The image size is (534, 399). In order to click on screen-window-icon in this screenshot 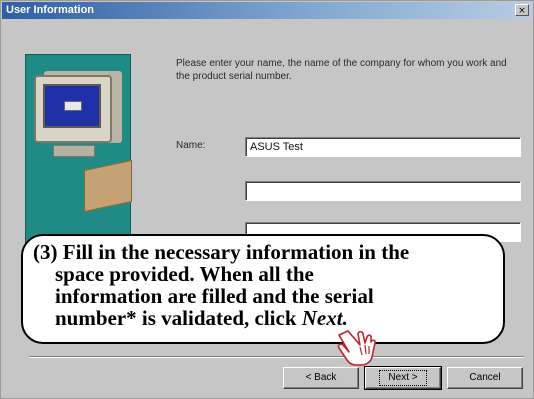, I will do `click(73, 106)`.